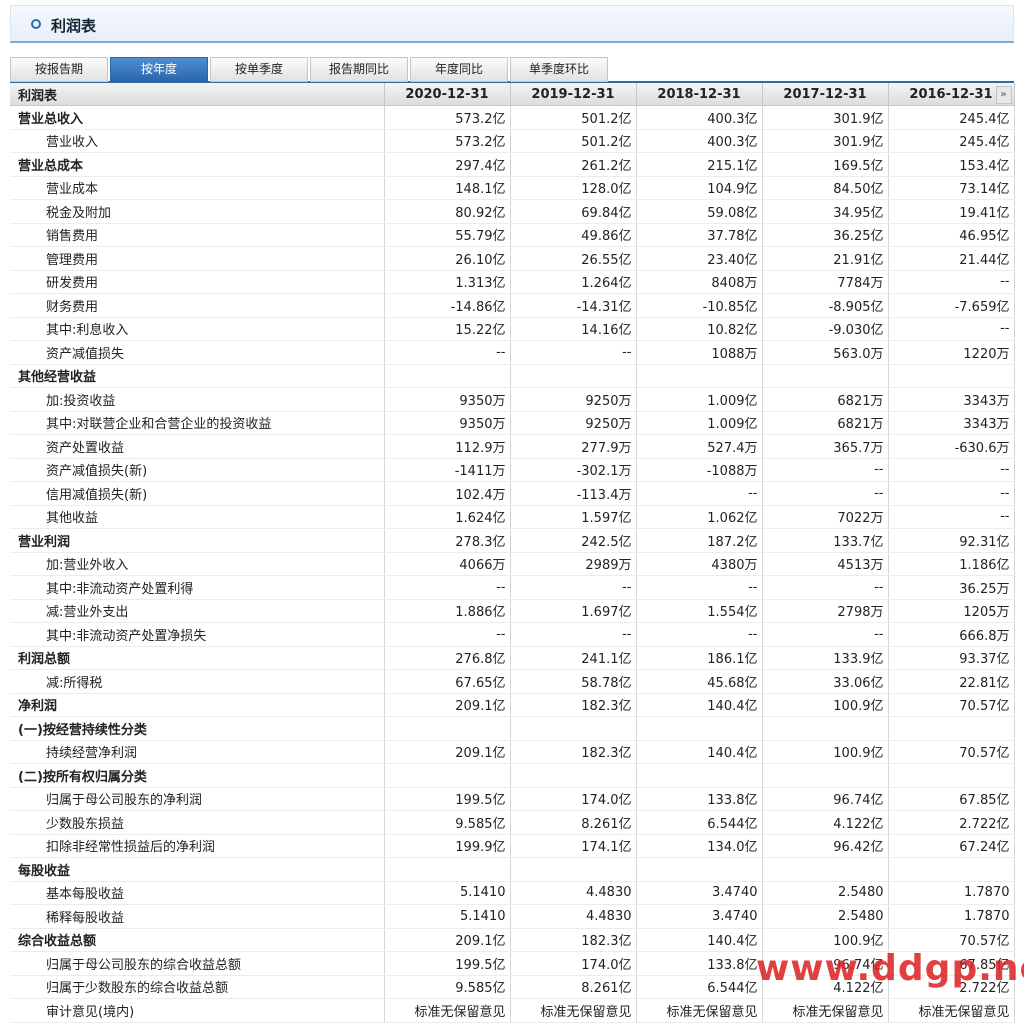 The image size is (1024, 1023). Describe the element at coordinates (36, 24) in the screenshot. I see `circle-bullet-icon` at that location.